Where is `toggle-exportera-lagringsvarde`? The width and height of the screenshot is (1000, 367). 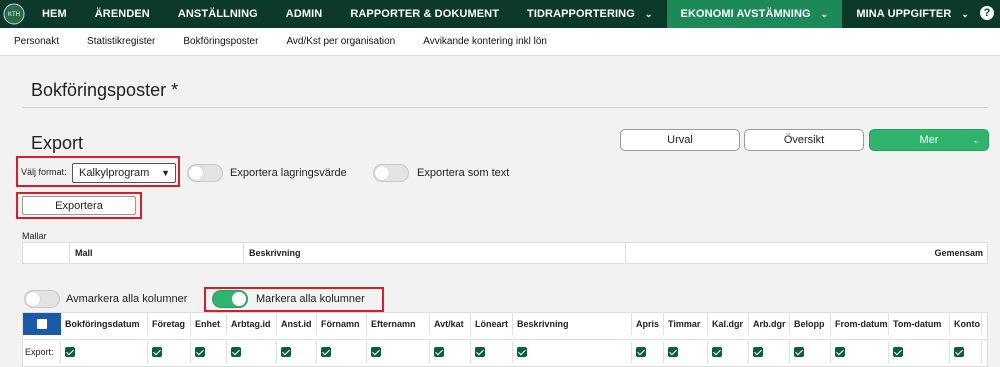
toggle-exportera-lagringsvarde is located at coordinates (205, 173).